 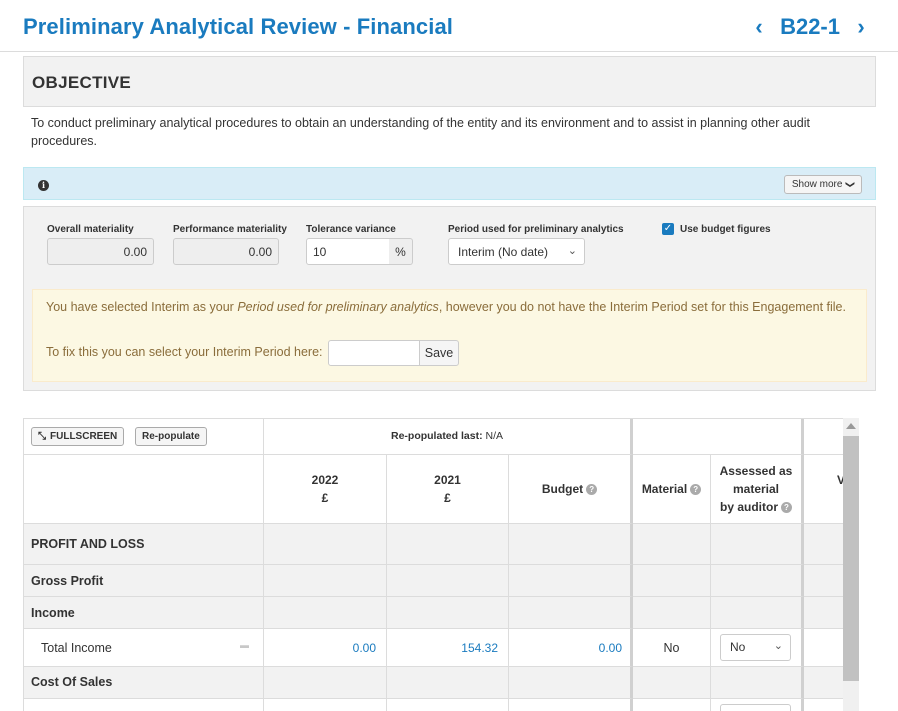 What do you see at coordinates (668, 229) in the screenshot?
I see `use-budget-checkbox: ✓` at bounding box center [668, 229].